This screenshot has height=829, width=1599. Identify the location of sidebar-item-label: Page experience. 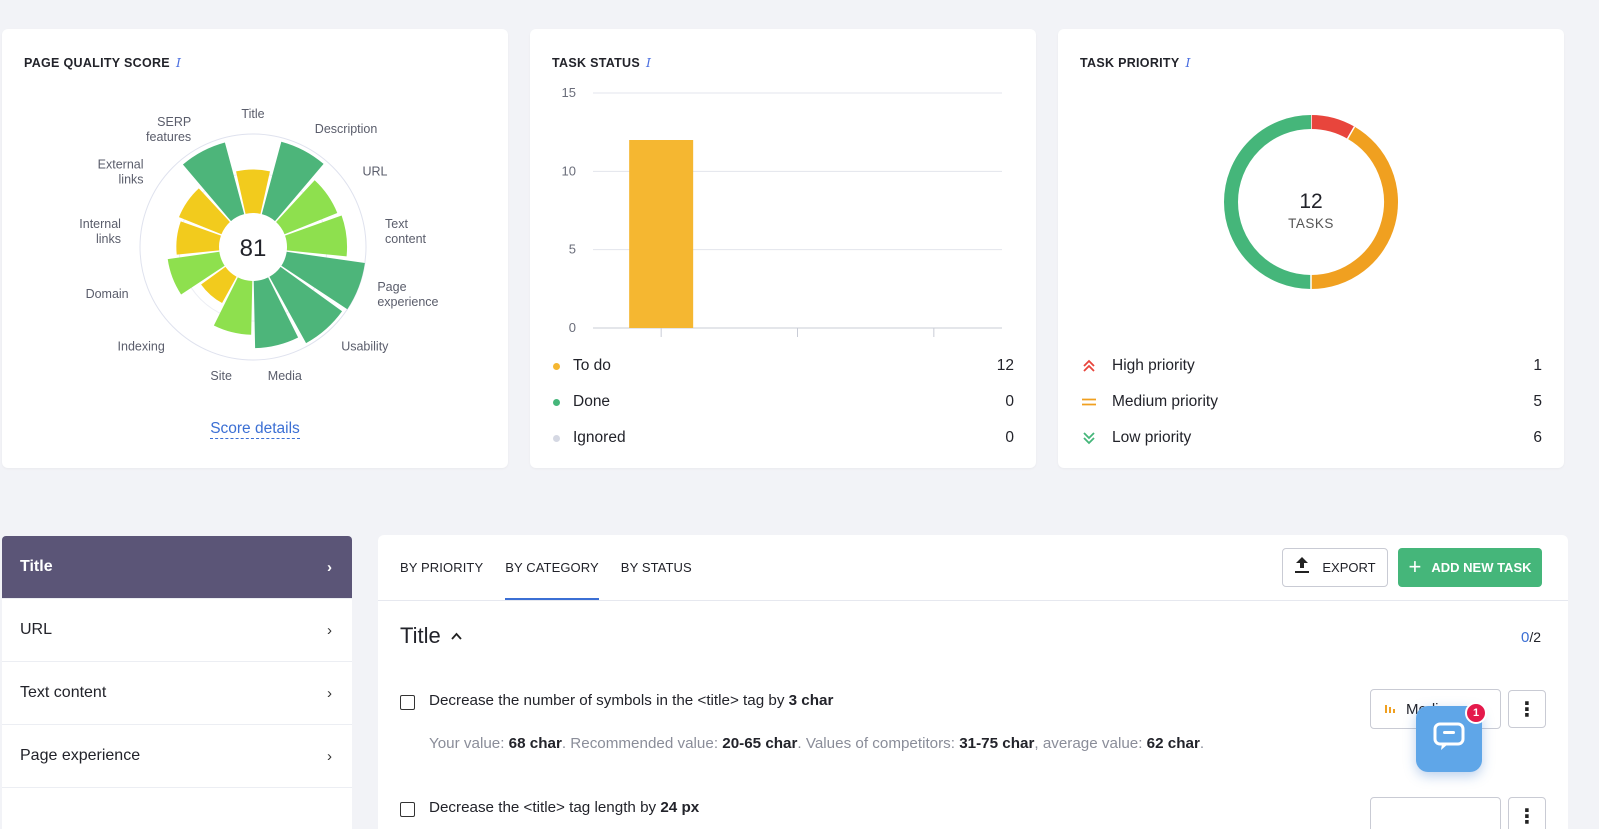
(80, 755).